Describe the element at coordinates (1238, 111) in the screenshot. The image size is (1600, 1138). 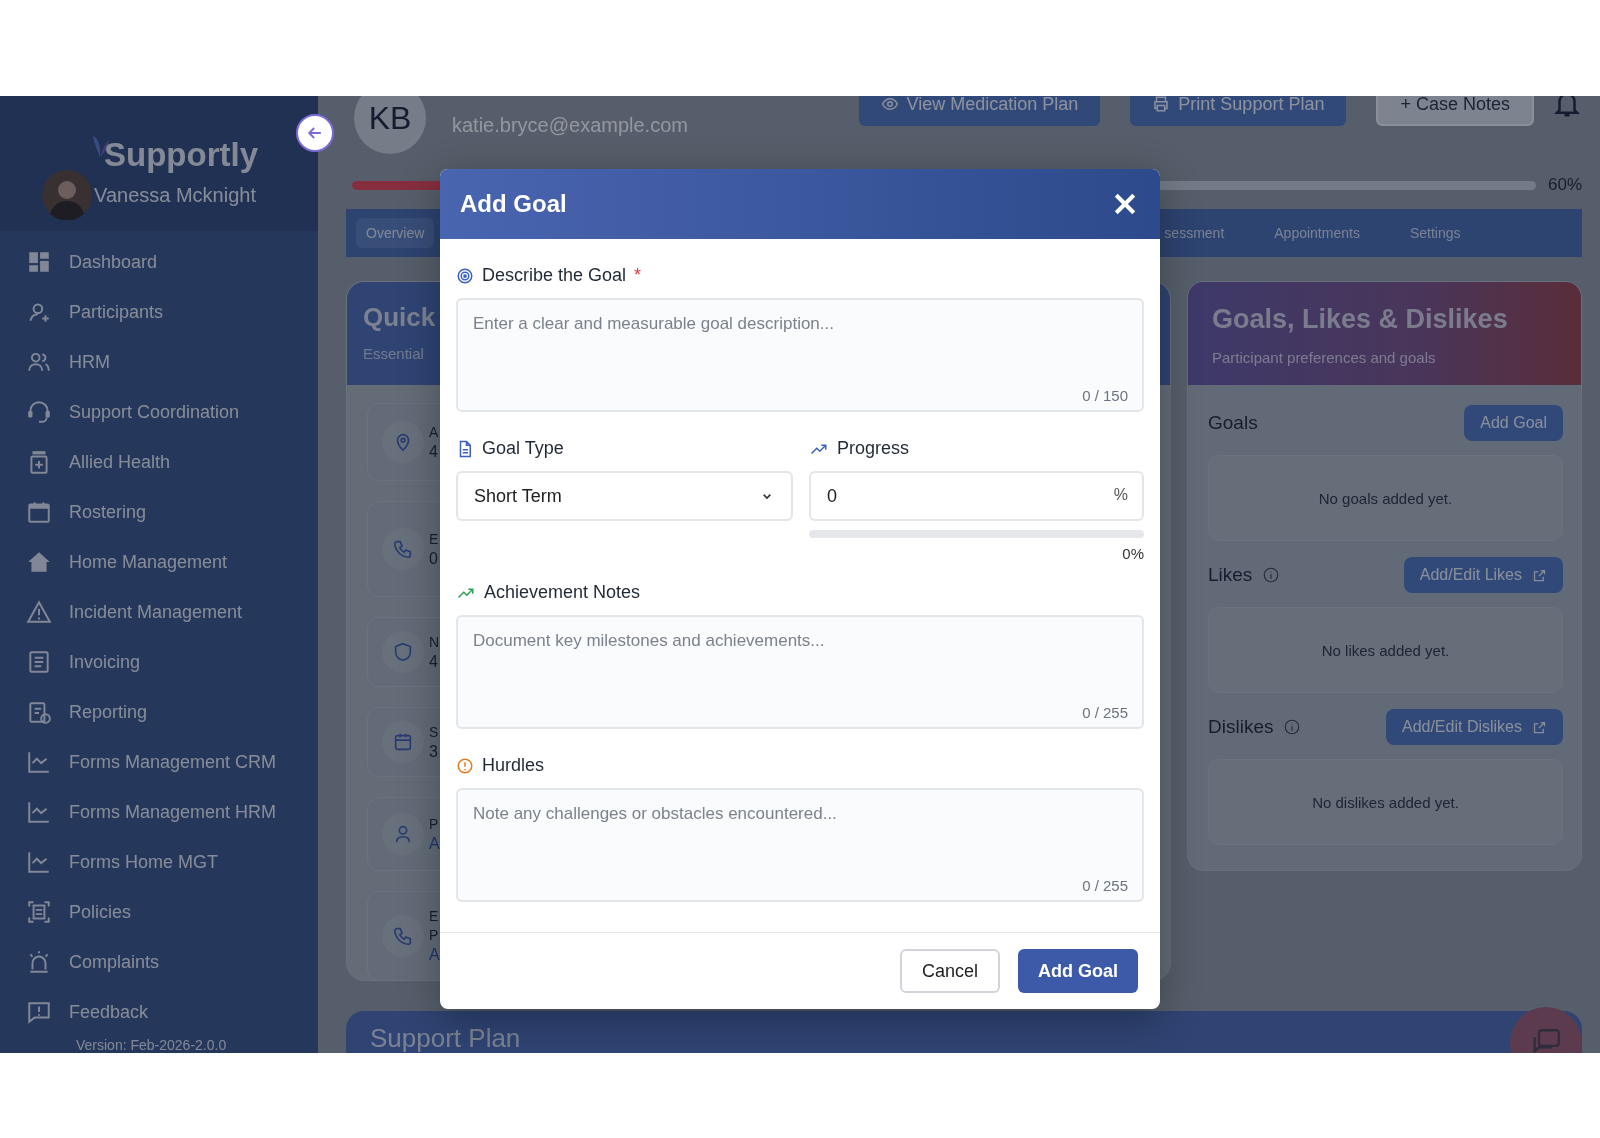
I see `header-button: Print Support Plan` at that location.